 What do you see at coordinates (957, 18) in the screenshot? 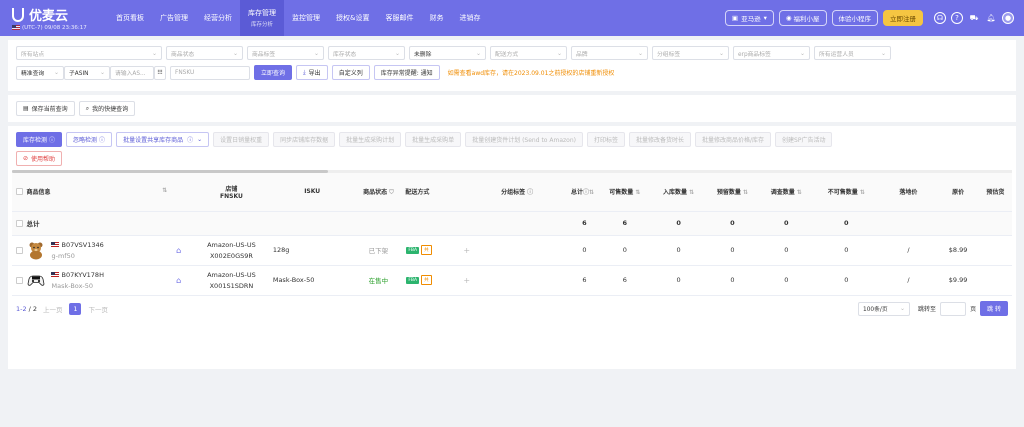
I see `help-icon: ?` at bounding box center [957, 18].